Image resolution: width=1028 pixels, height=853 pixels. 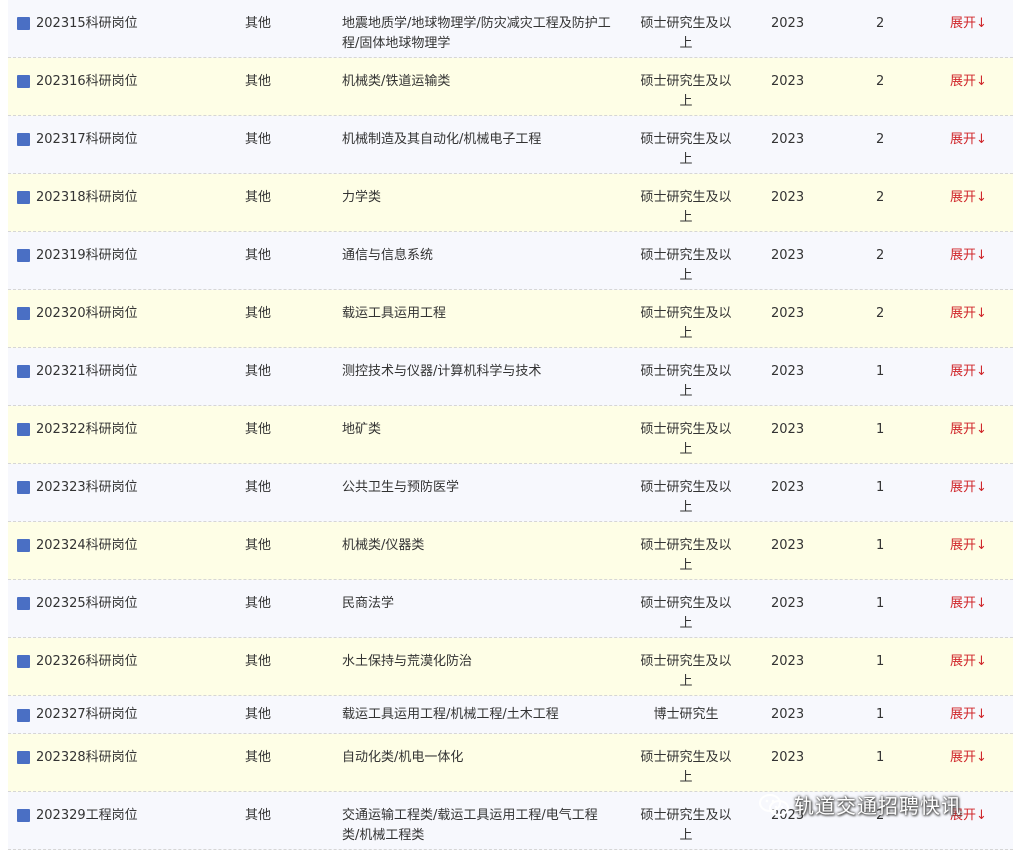 What do you see at coordinates (510, 261) in the screenshot?
I see `table-row: 202319科研岗位 其他 通信与信息系统 硕士研究生及以上 2023 2 展开↓` at bounding box center [510, 261].